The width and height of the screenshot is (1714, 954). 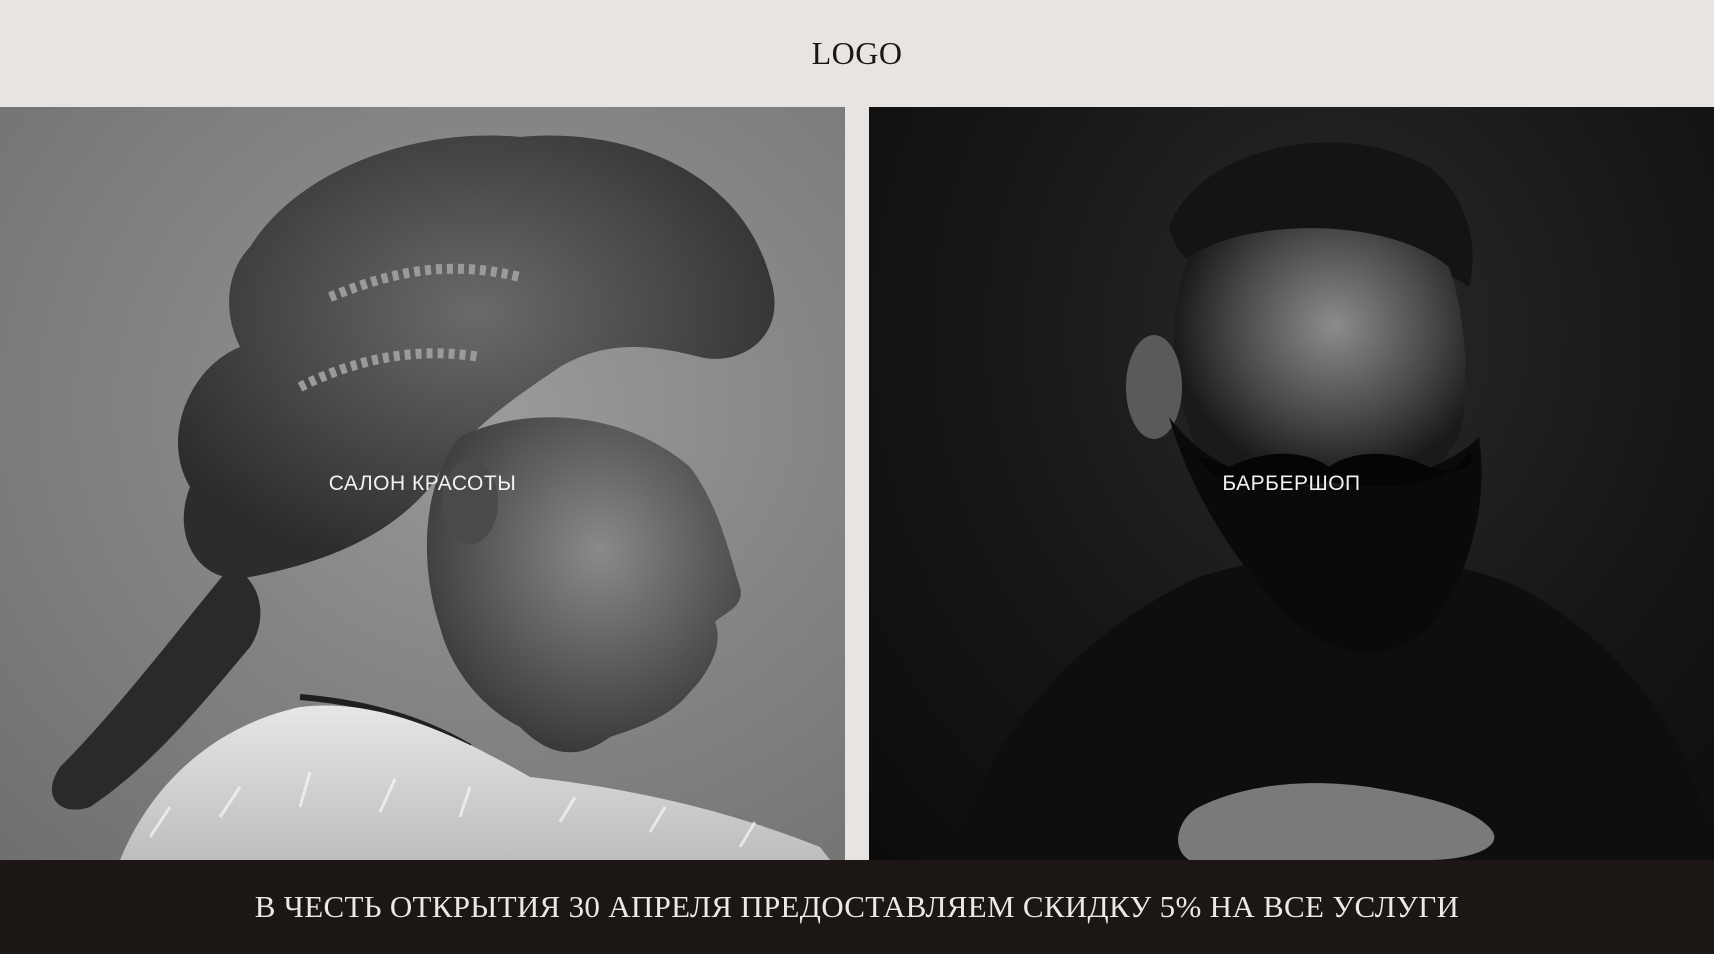 I want to click on header: LOGO, so click(x=857, y=53).